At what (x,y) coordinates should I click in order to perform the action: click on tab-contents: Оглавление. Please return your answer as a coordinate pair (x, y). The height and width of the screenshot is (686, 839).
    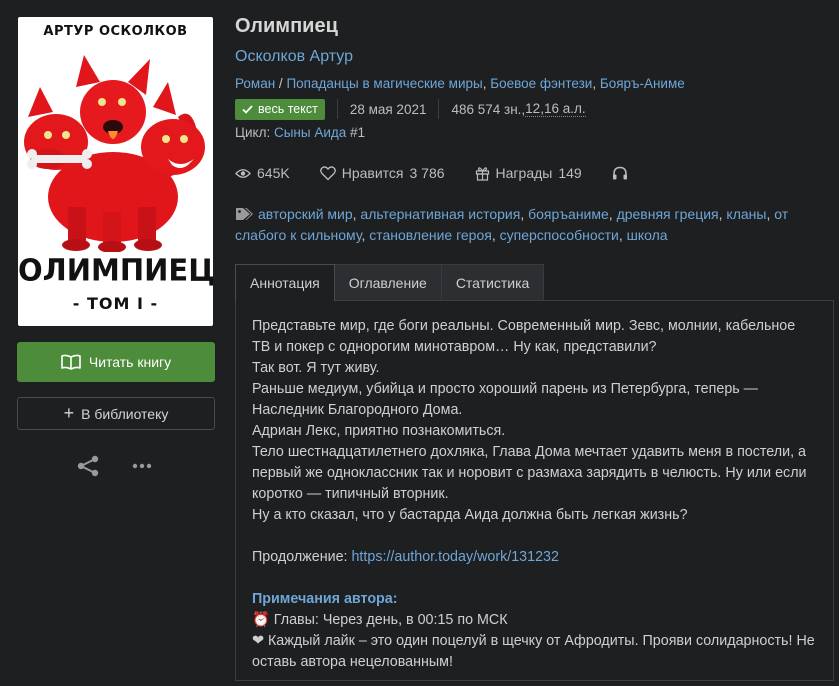
    Looking at the image, I should click on (387, 282).